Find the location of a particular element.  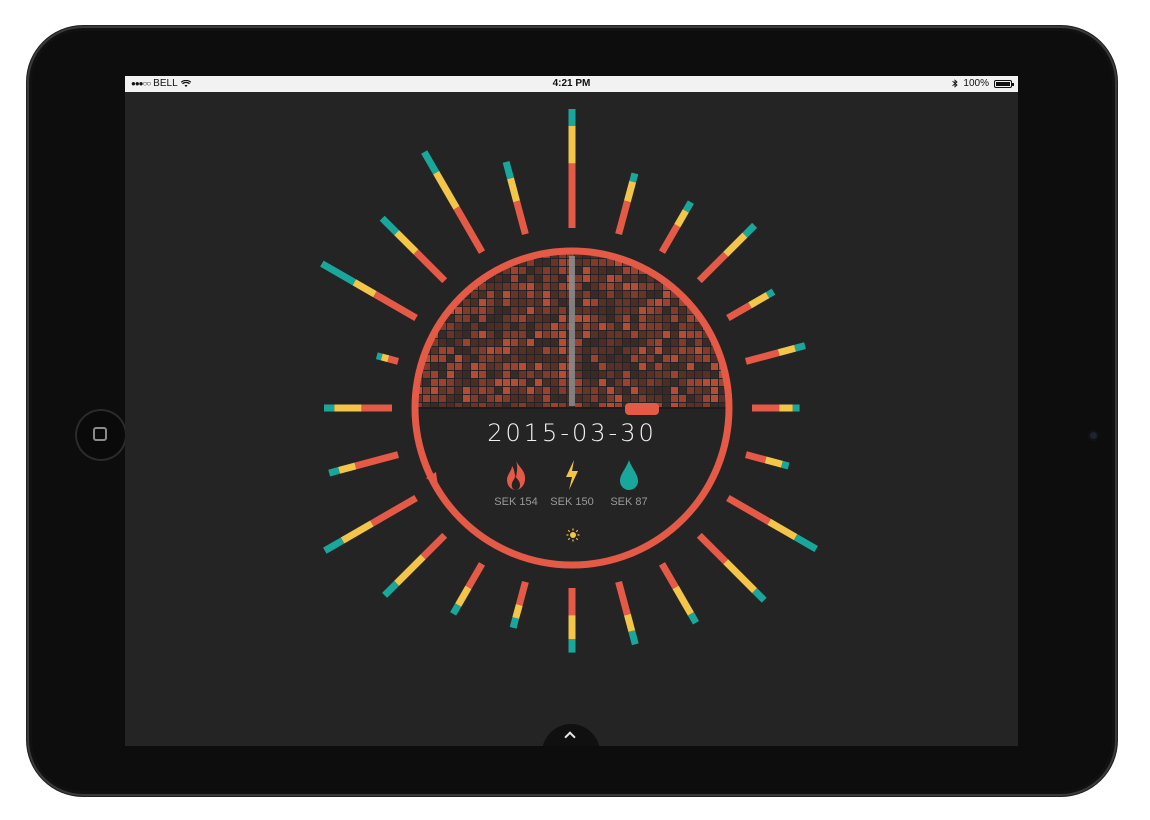

home-button is located at coordinates (101, 435).